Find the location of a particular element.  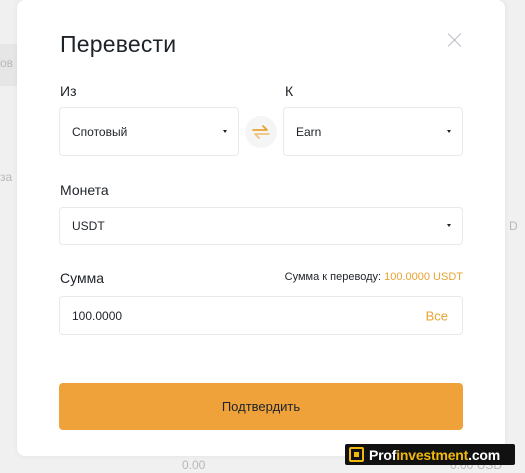

watermark-text: Profinvestment.com is located at coordinates (434, 455).